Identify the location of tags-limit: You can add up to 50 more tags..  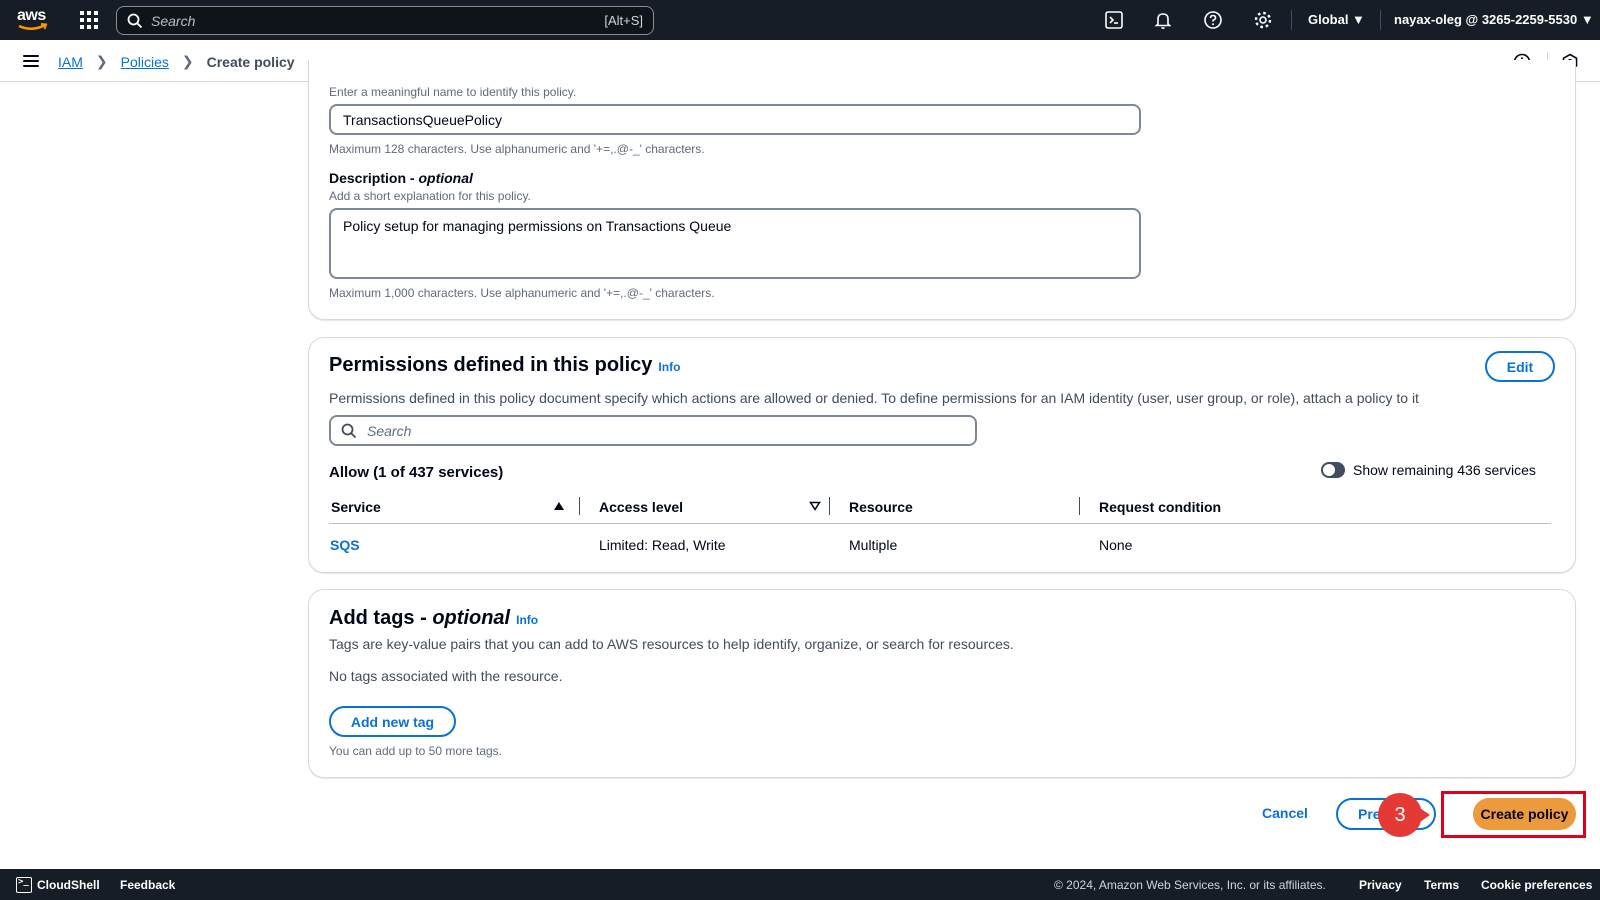
(416, 751).